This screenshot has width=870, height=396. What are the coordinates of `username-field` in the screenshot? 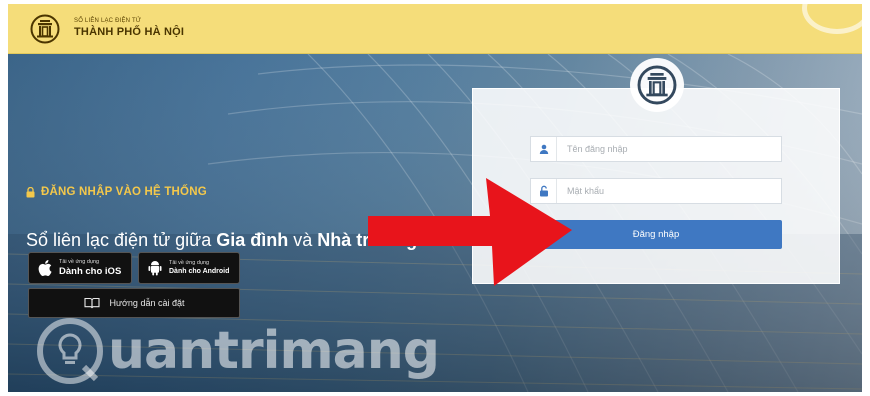 It's located at (656, 149).